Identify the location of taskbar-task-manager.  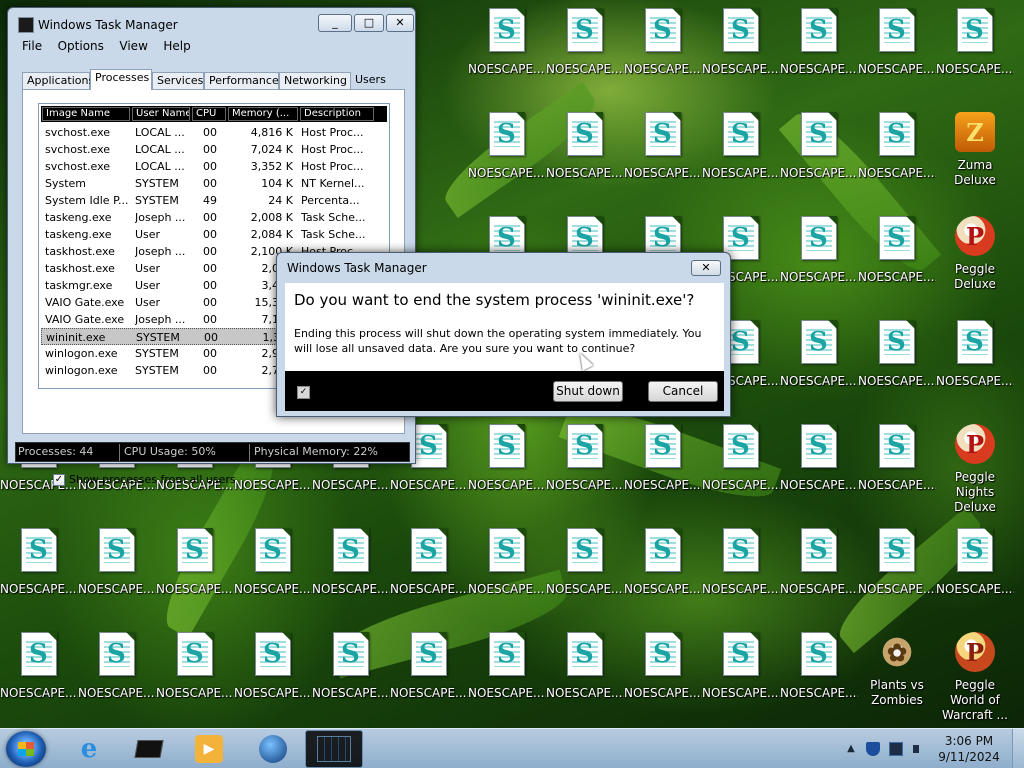
(334, 749).